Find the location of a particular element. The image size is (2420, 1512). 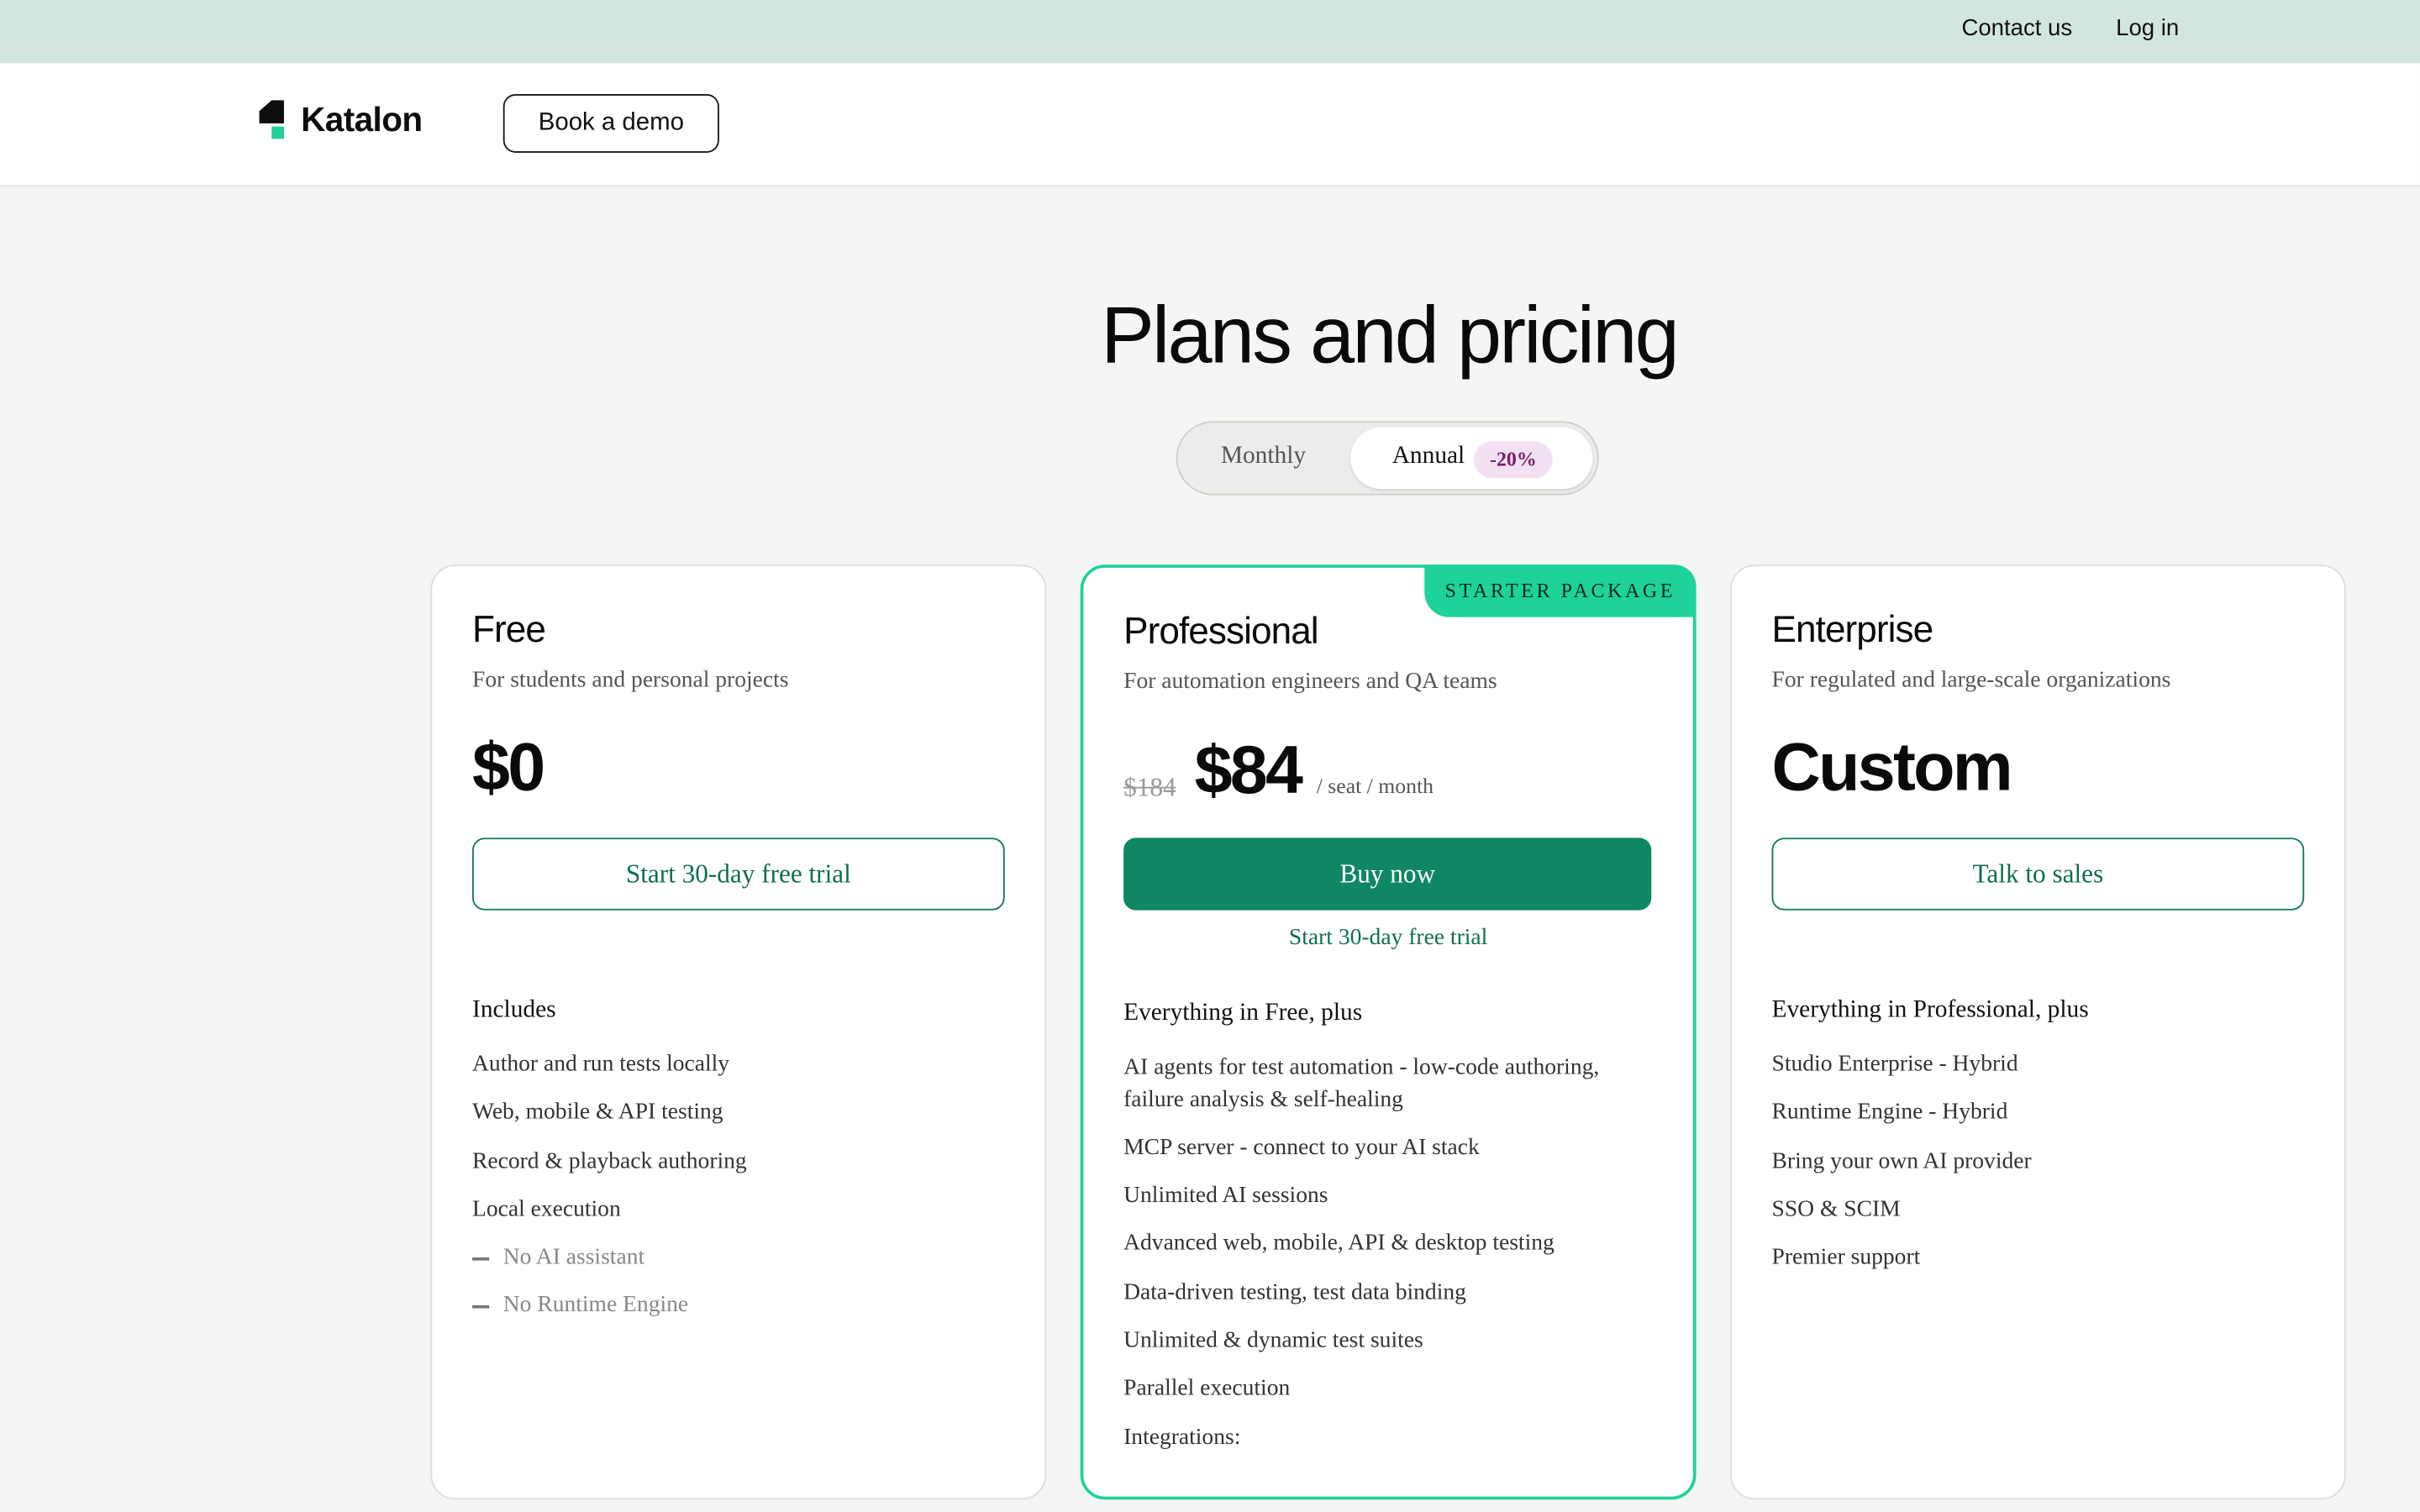

book-demo-button: Book a demo is located at coordinates (611, 123).